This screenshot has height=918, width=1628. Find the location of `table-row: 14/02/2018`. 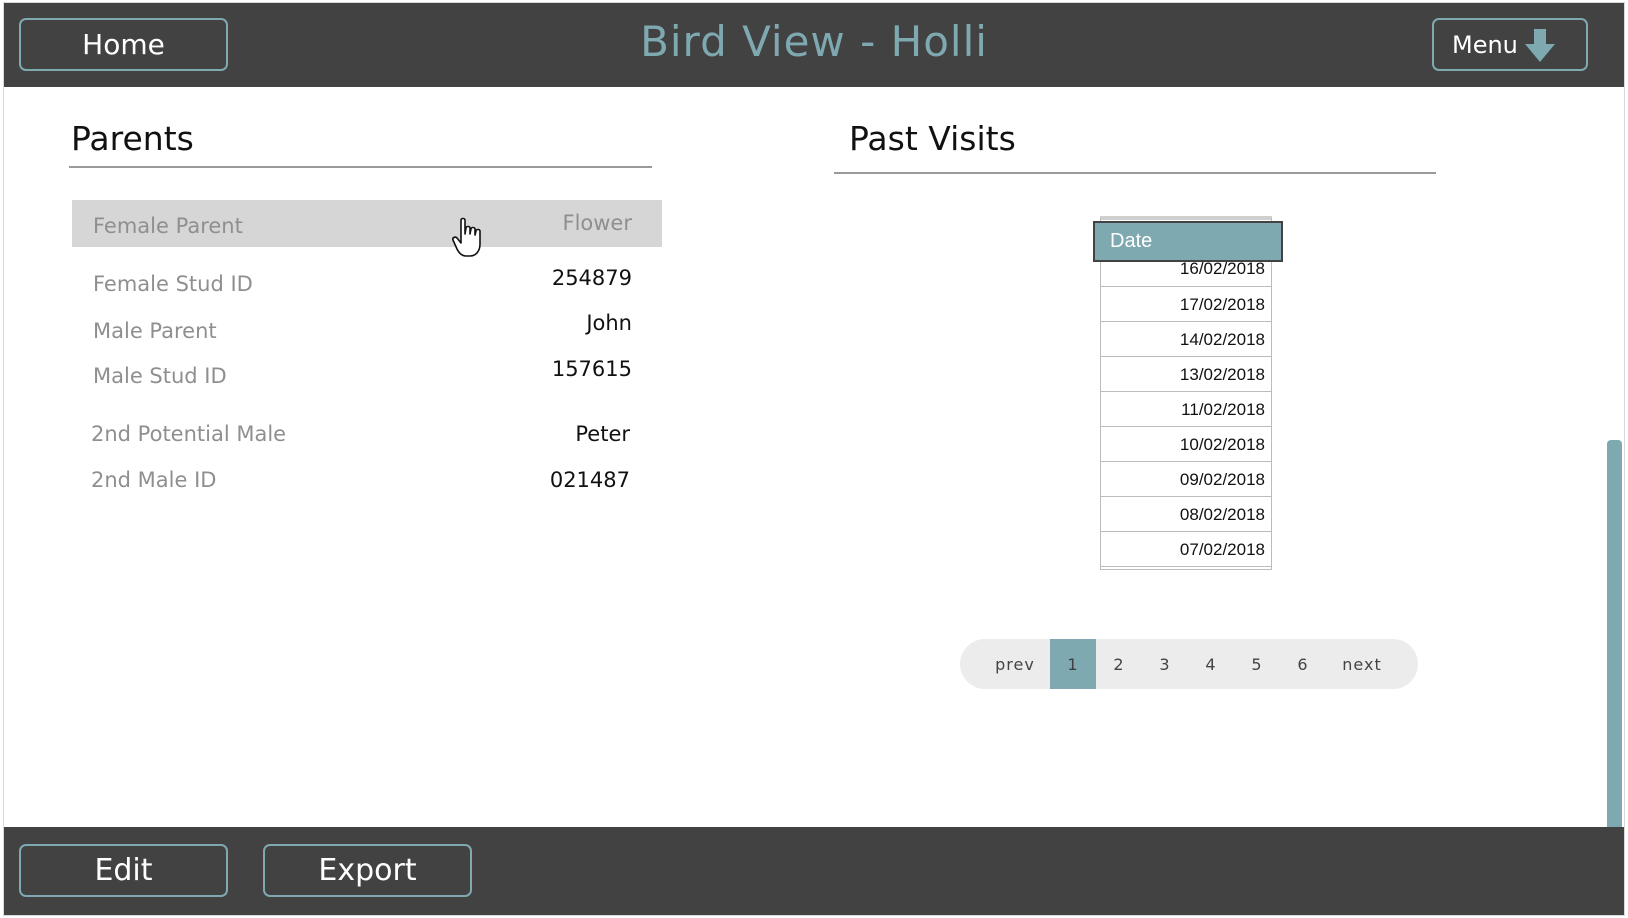

table-row: 14/02/2018 is located at coordinates (1186, 339).